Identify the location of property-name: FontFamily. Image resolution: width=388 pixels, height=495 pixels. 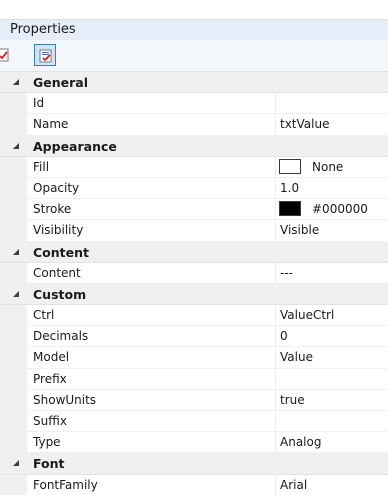
(65, 484).